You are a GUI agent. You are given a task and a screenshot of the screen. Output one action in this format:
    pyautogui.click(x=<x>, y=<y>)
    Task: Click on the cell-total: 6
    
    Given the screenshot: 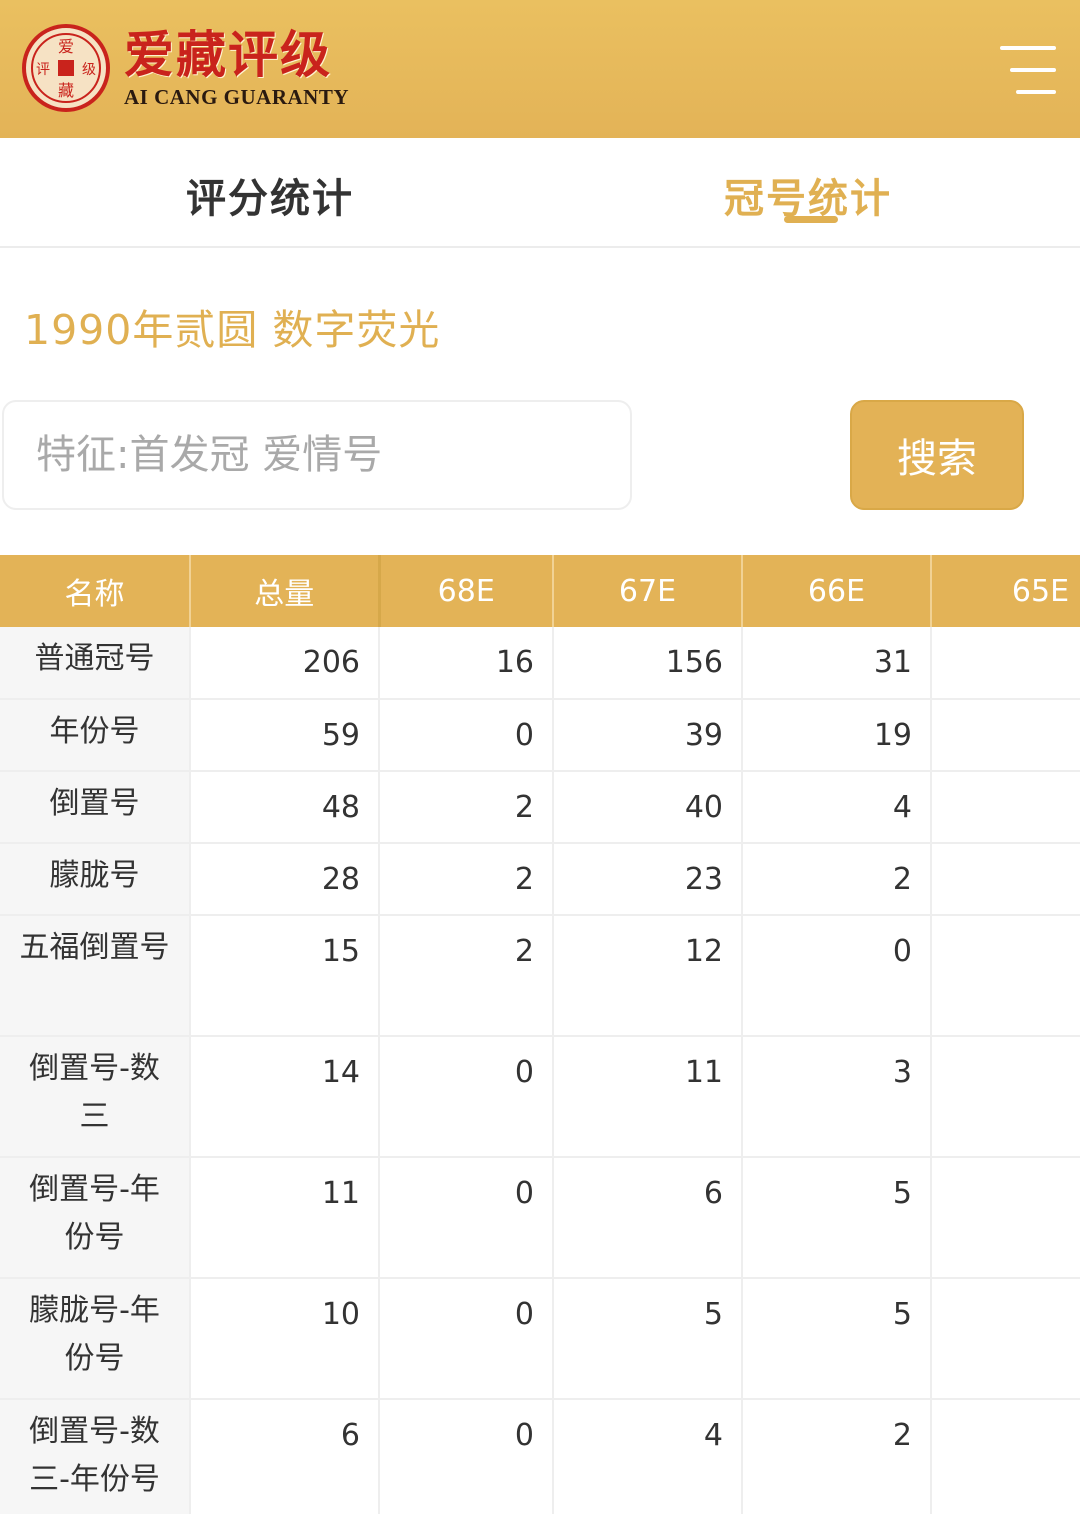 What is the action you would take?
    pyautogui.click(x=285, y=1456)
    